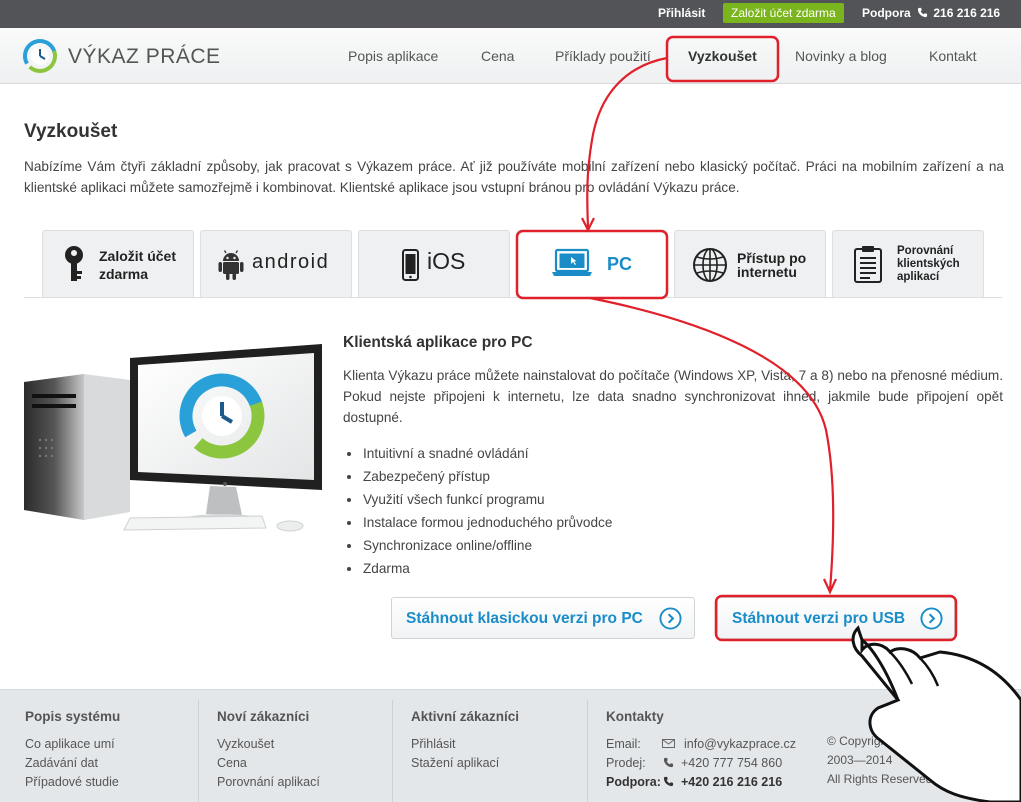 The width and height of the screenshot is (1021, 802). I want to click on footer-heading: Kontakty, so click(635, 716).